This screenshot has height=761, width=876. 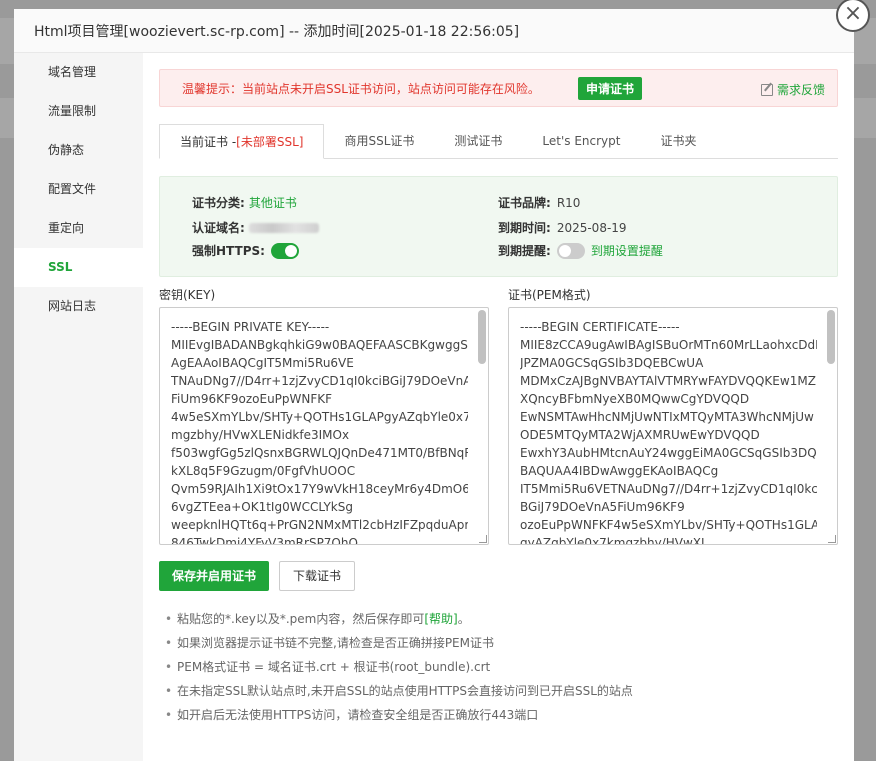 What do you see at coordinates (581, 141) in the screenshot?
I see `tab-letsencrypt: Let's Encrypt` at bounding box center [581, 141].